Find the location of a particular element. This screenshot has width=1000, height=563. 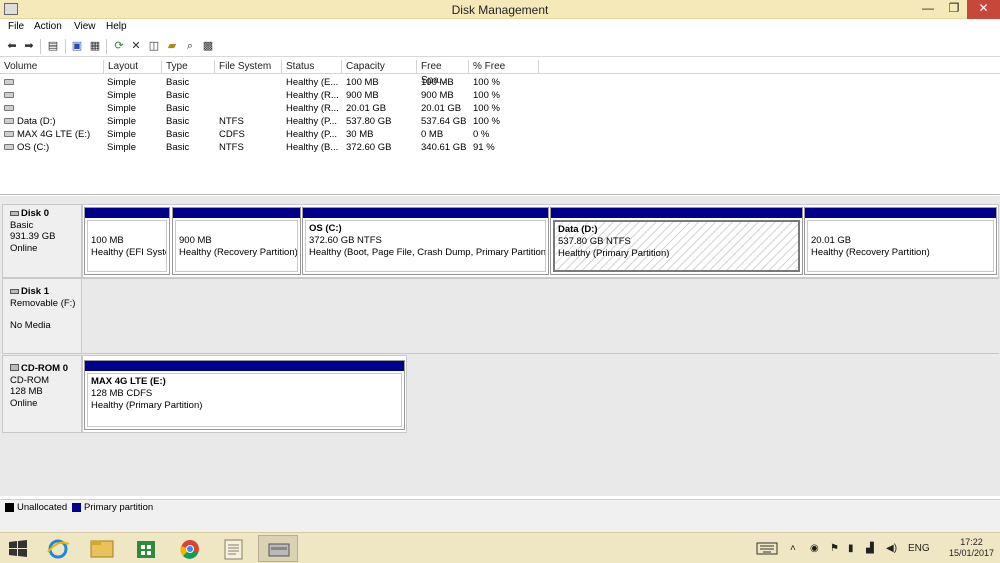

menu-file: File is located at coordinates (16, 26).